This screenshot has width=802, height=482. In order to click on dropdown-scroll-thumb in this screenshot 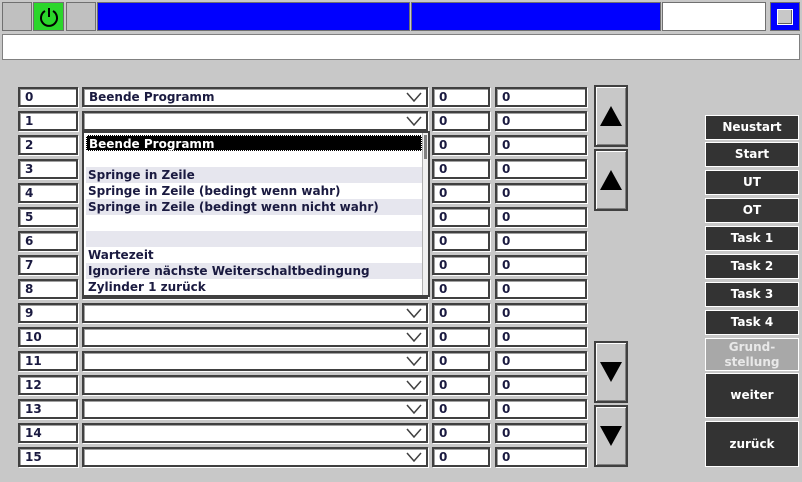, I will do `click(425, 147)`.